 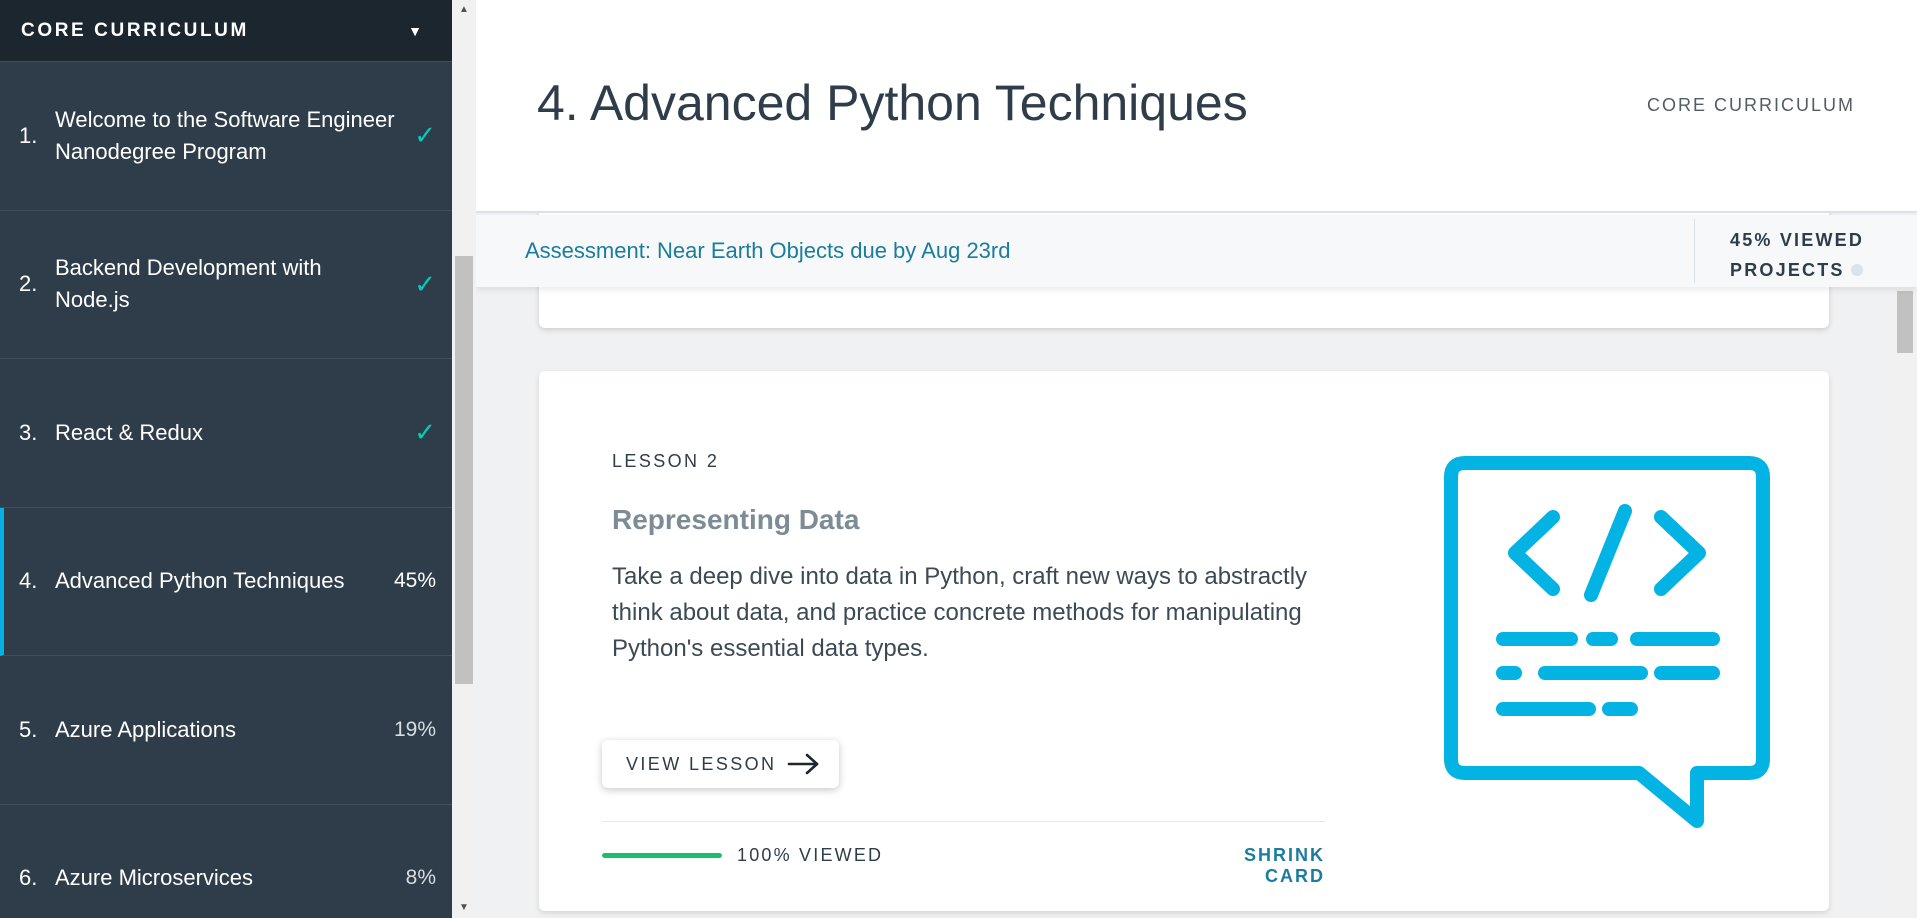 What do you see at coordinates (414, 581) in the screenshot?
I see `sidebar-item-progress: 45%` at bounding box center [414, 581].